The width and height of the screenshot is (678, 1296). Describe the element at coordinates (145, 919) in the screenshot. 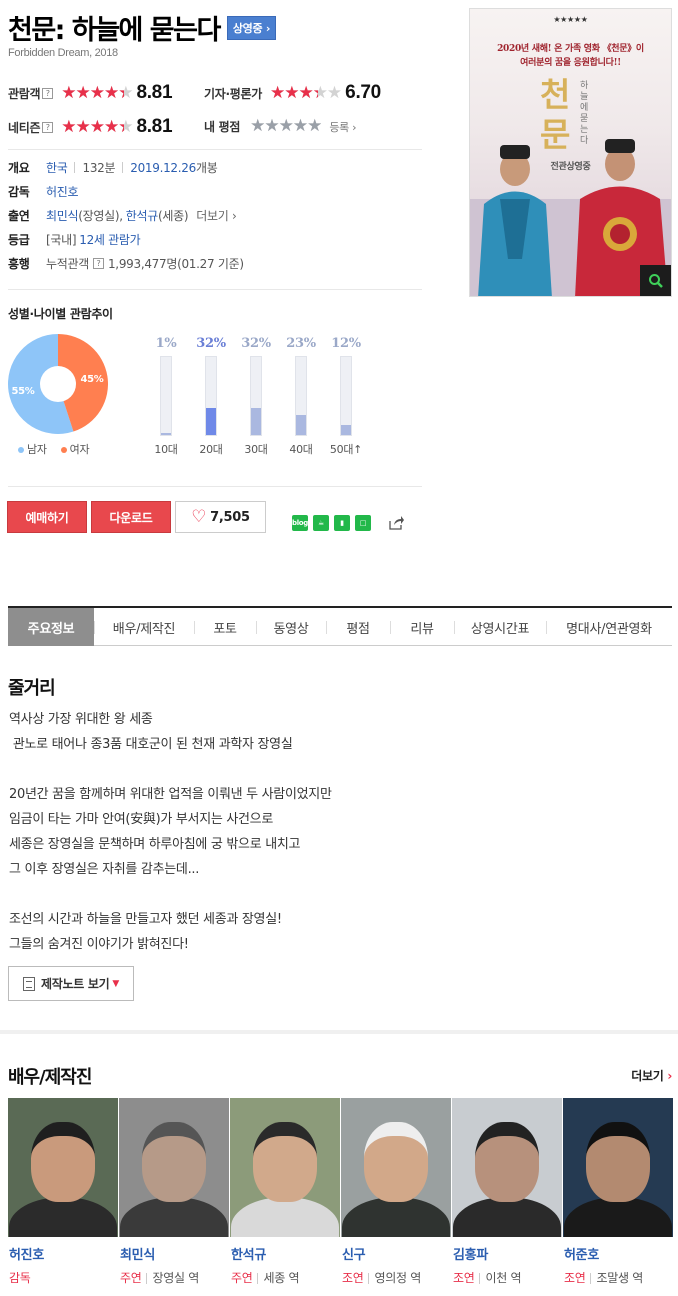

I see `synopsis-line: 조선의 시간과 하늘을 만들고자 했던 세종과 장영실!` at that location.